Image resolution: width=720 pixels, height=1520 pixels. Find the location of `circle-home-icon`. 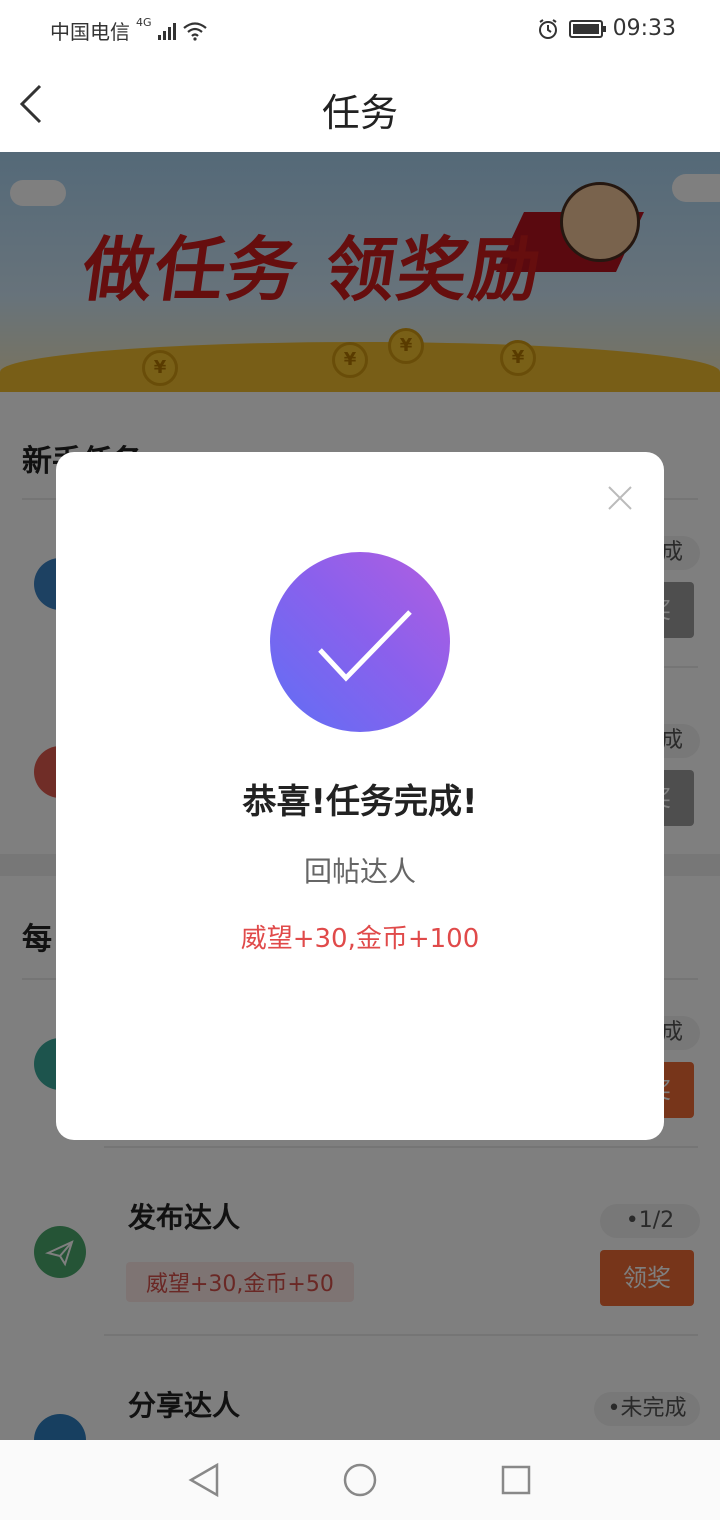

circle-home-icon is located at coordinates (360, 1480).